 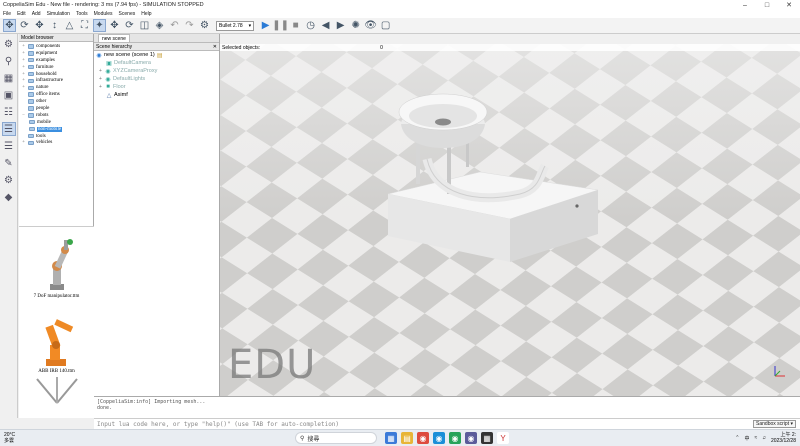 I want to click on faster-icon: ▶, so click(x=340, y=25).